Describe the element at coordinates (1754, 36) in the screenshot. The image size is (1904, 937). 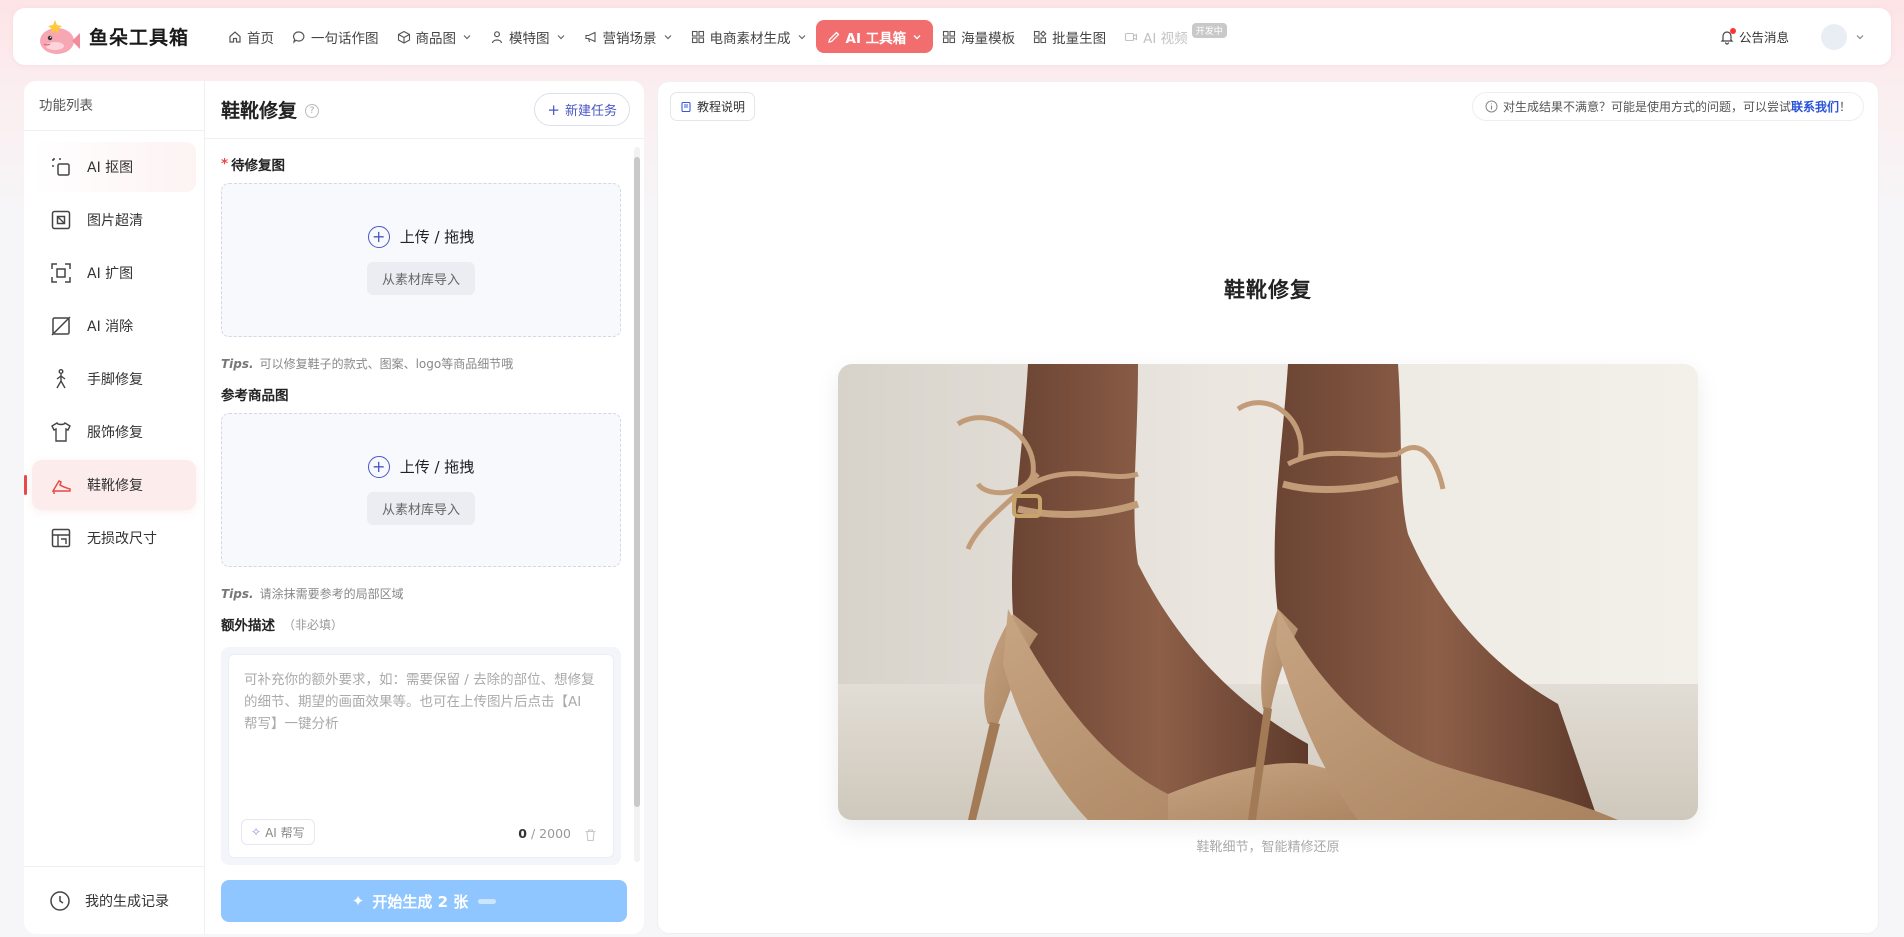
I see `notice-button: 公告消息` at that location.